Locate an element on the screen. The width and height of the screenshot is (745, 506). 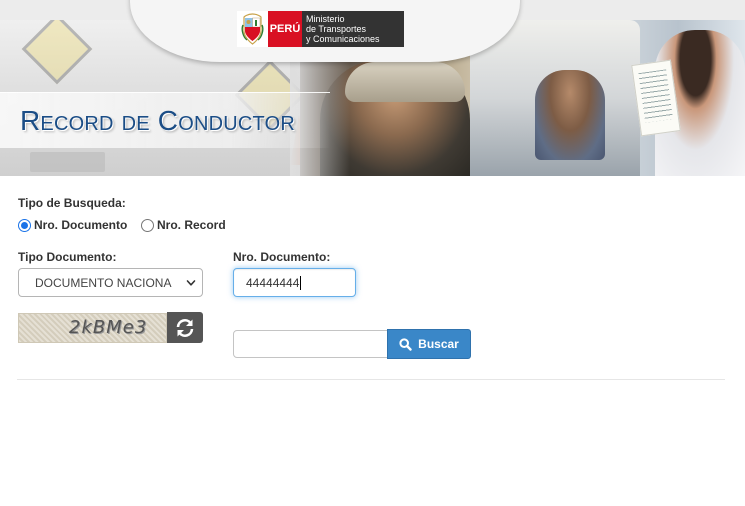
search-type-label: Tipo de Busqueda: is located at coordinates (72, 203).